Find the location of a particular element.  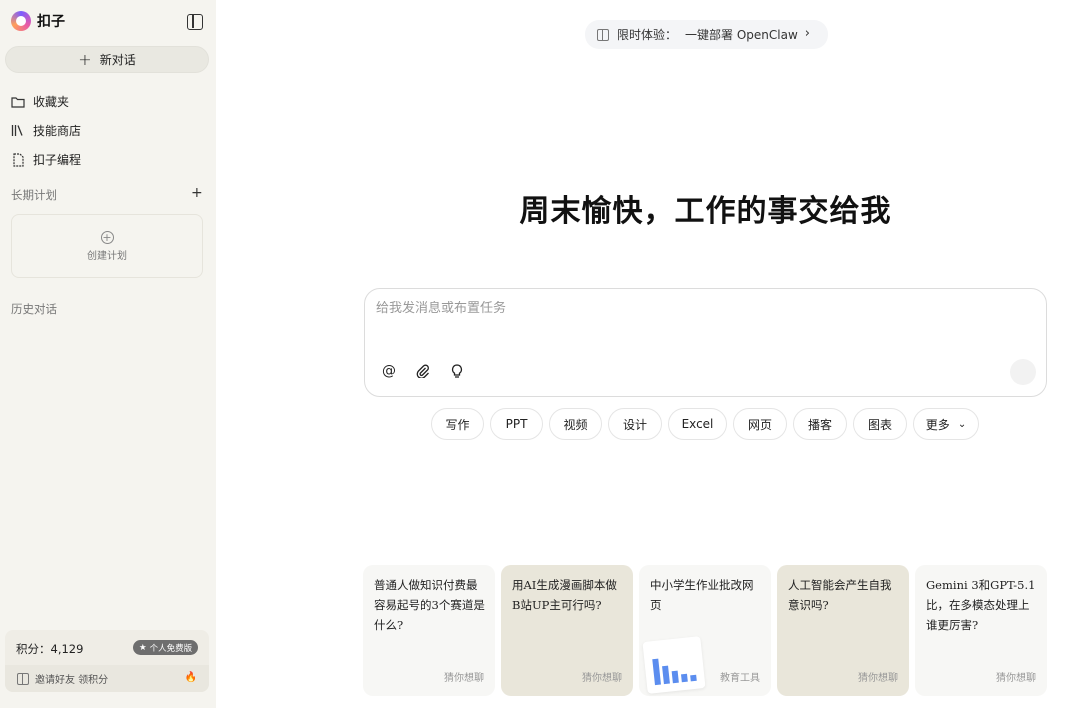

code-file-icon is located at coordinates (18, 159).